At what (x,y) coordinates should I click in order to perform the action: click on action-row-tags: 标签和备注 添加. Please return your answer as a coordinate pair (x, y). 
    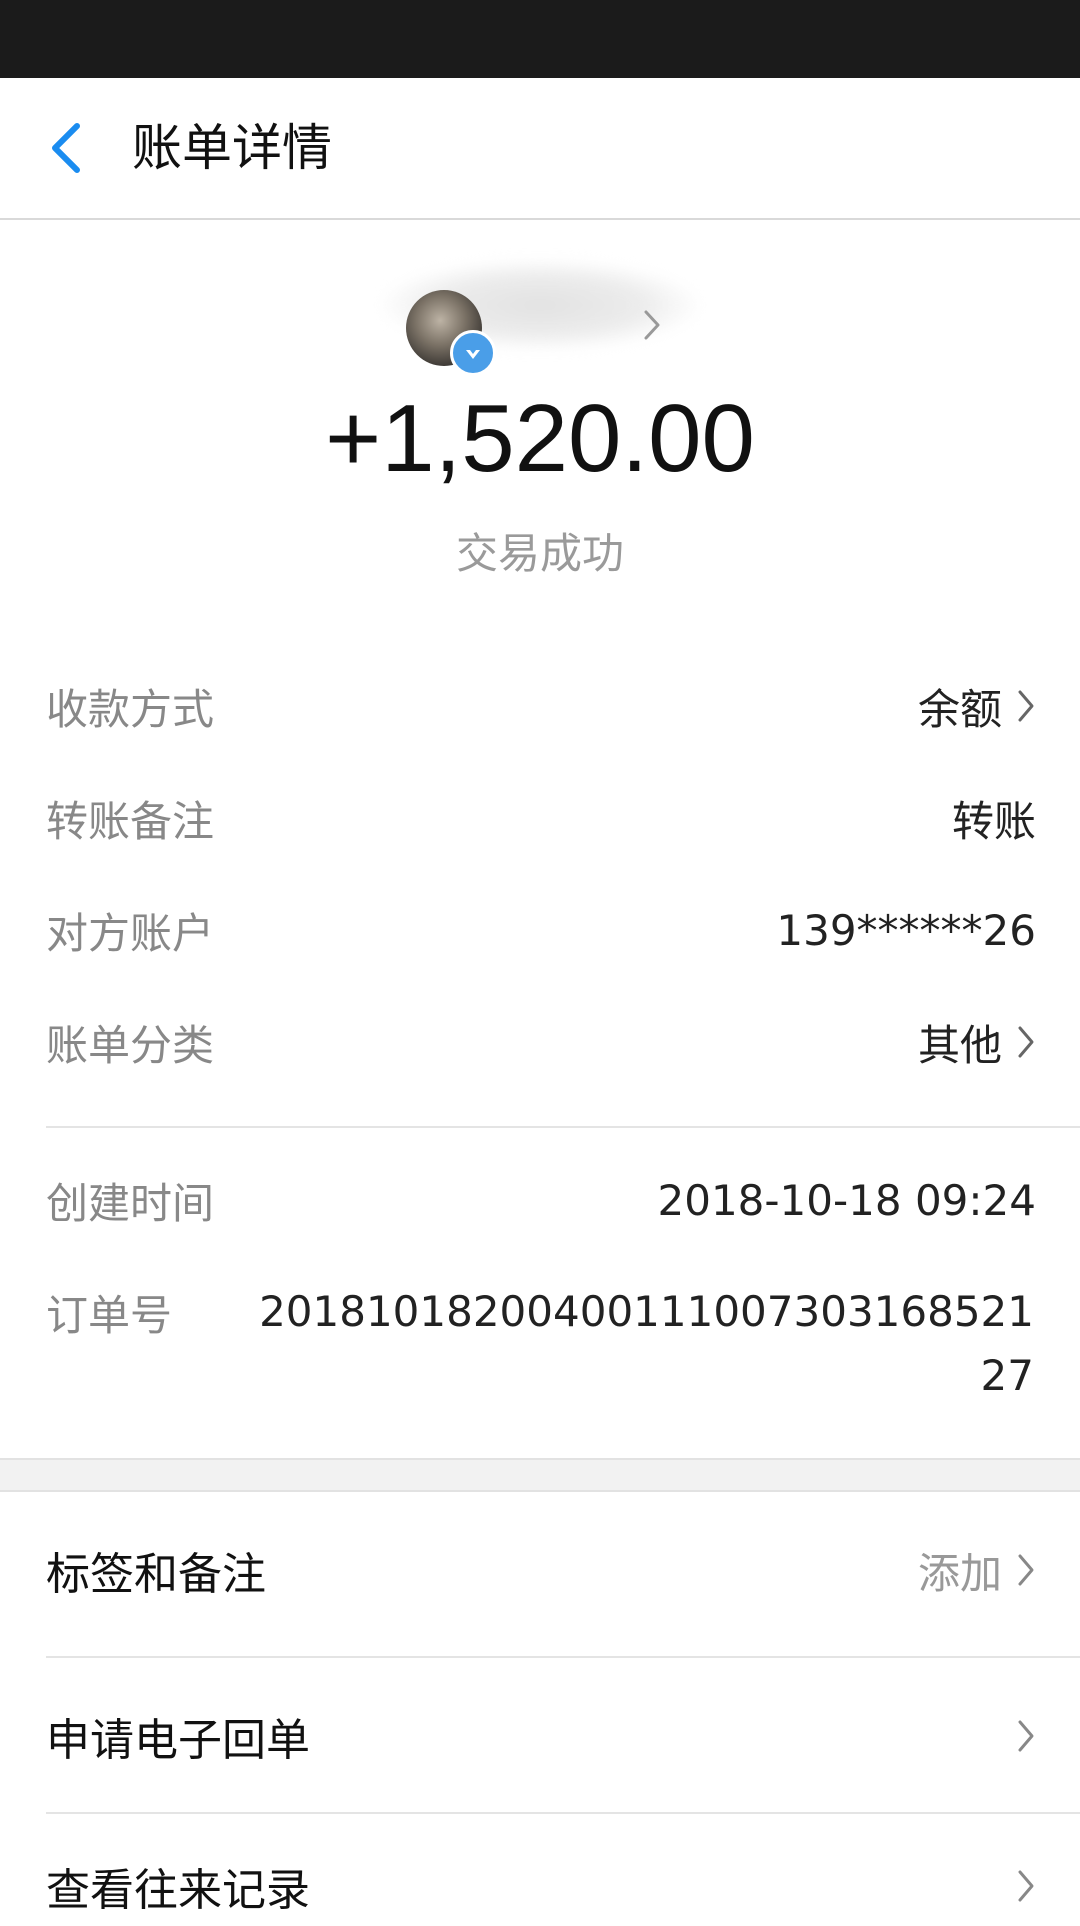
    Looking at the image, I should click on (541, 1570).